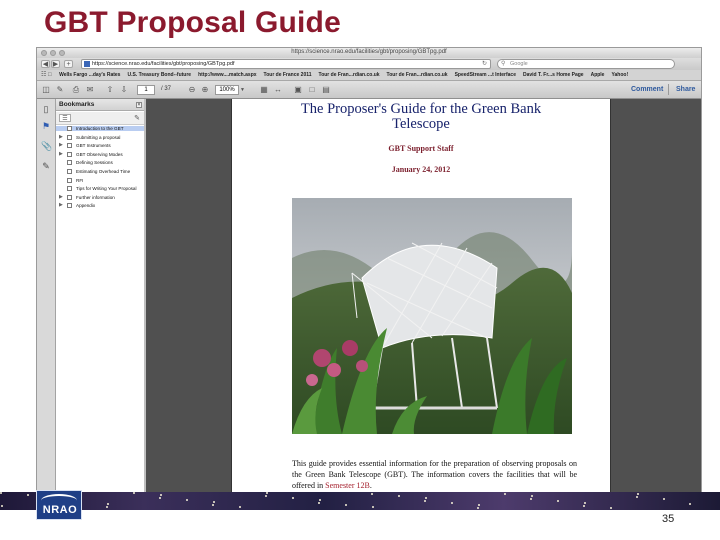 This screenshot has height=540, width=720. What do you see at coordinates (46, 146) in the screenshot?
I see `paperclip-icon: 📎` at bounding box center [46, 146].